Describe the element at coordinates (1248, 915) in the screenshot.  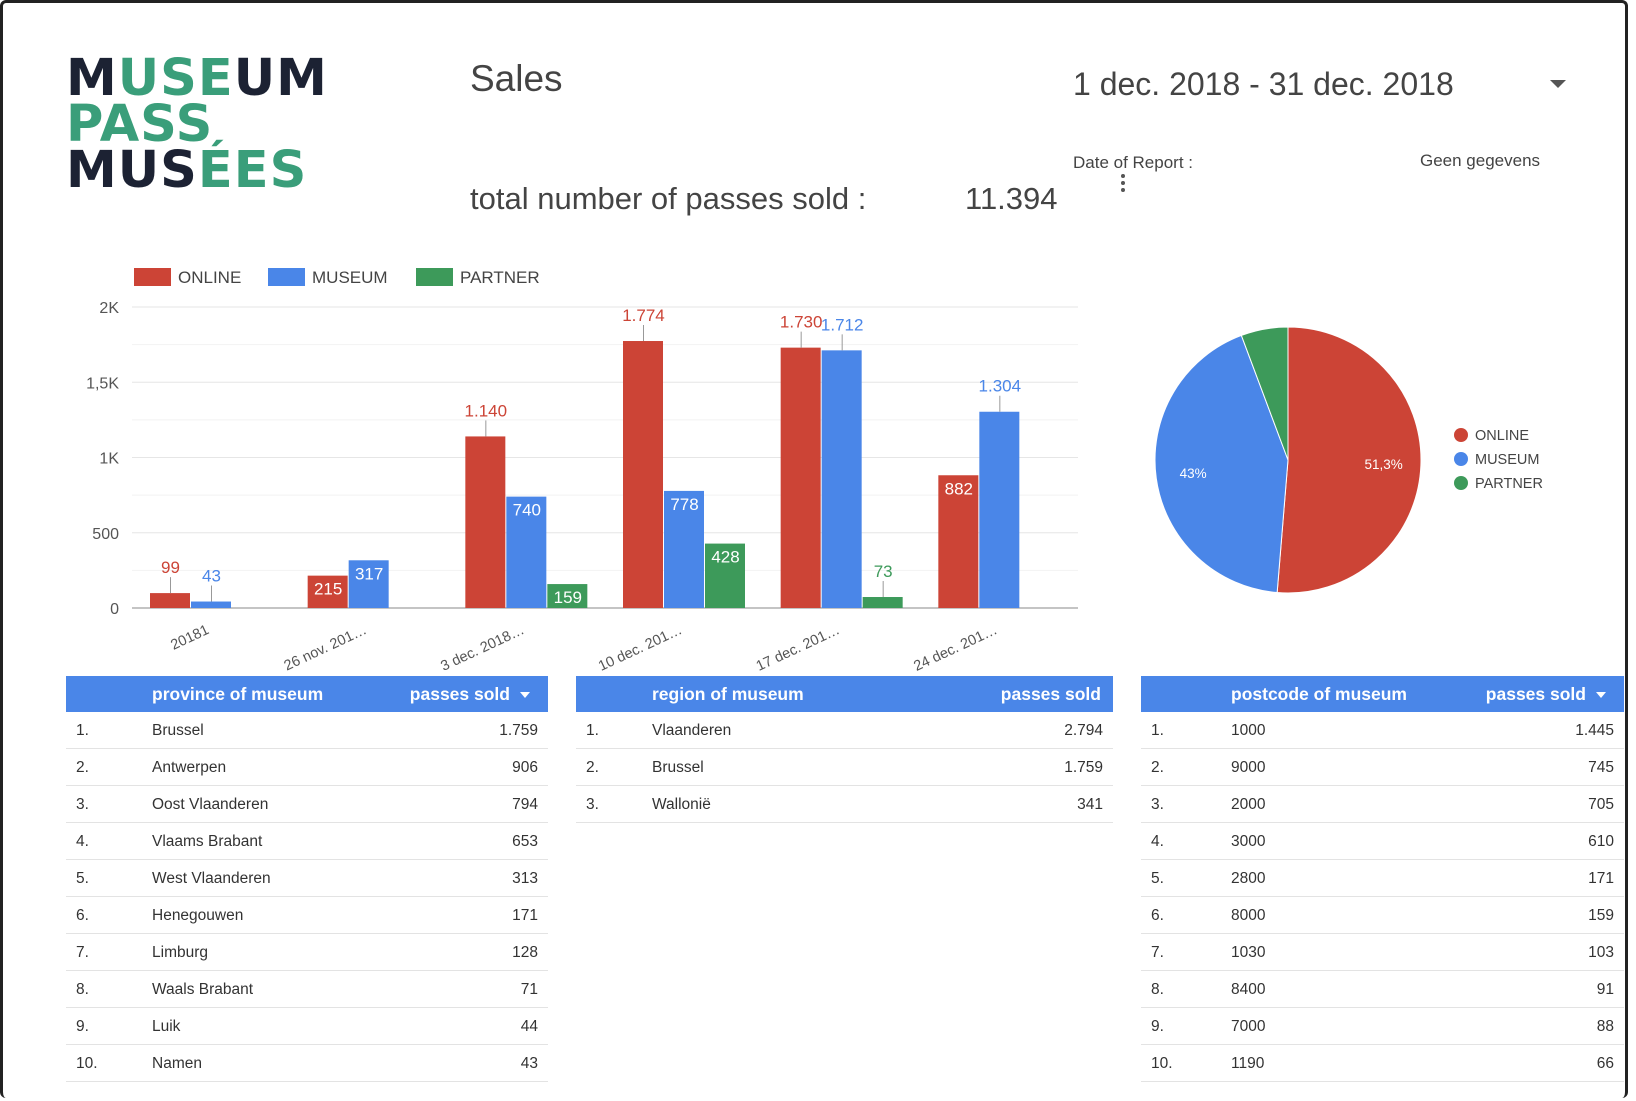
I see `row-label: 8000` at that location.